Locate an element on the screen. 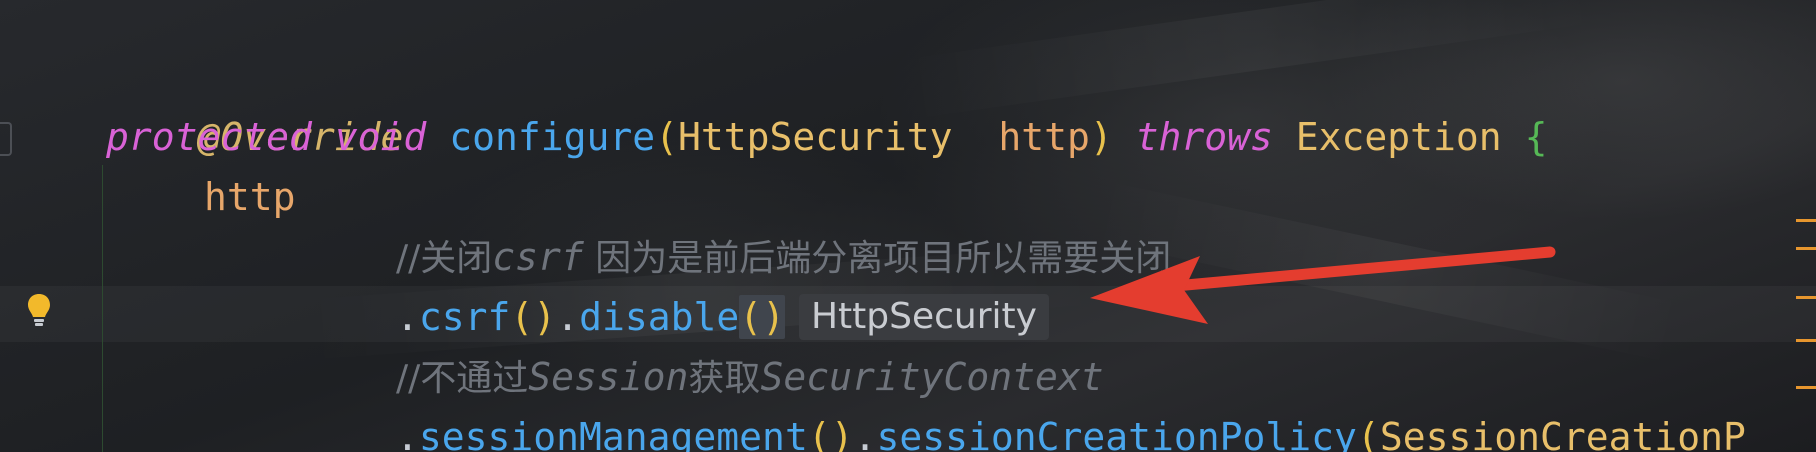 Image resolution: width=1816 pixels, height=452 pixels. receiver-http: http is located at coordinates (250, 197).